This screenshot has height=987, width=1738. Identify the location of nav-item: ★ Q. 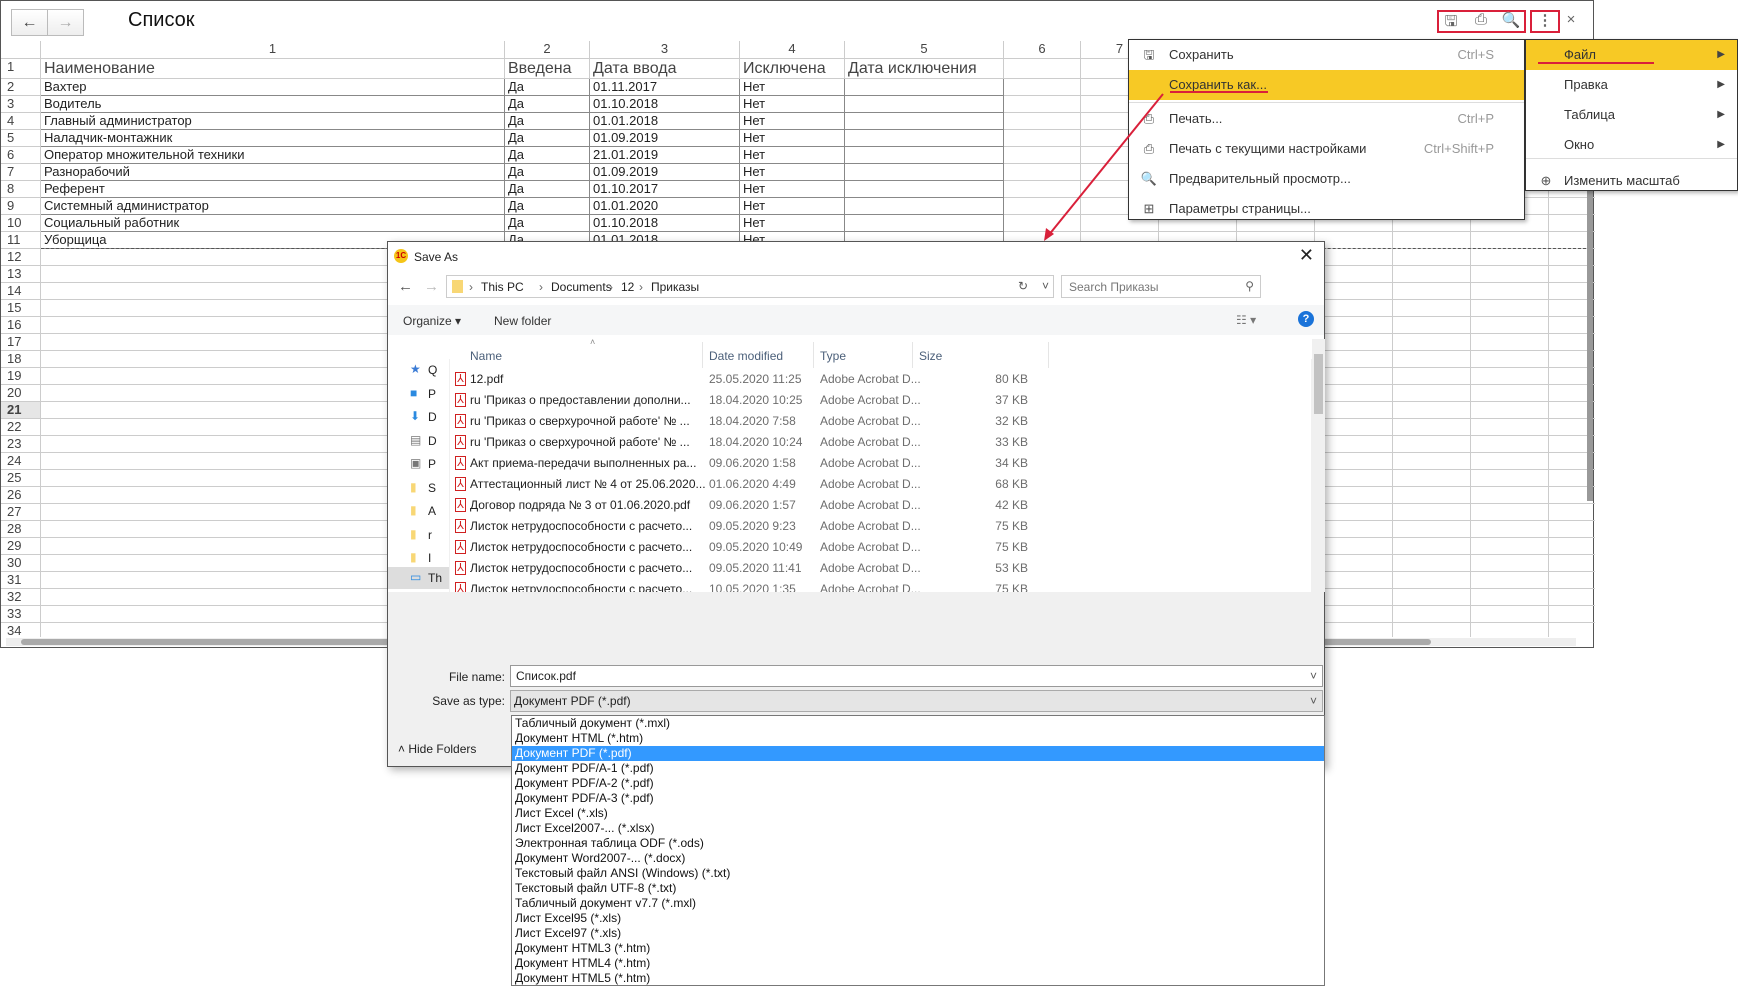
(418, 370).